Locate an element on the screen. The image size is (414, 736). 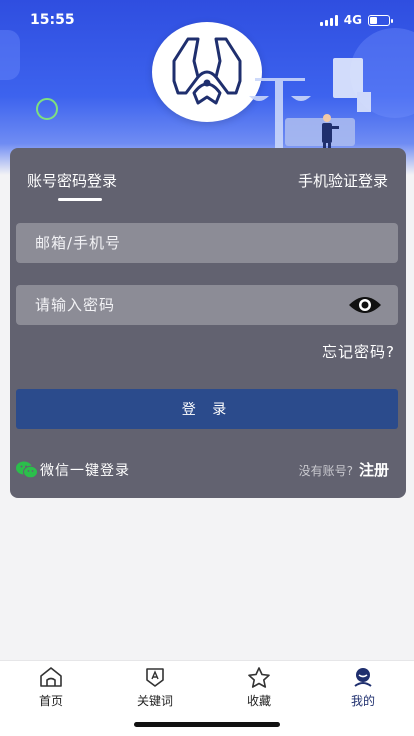
network-label: 4G is located at coordinates (352, 20).